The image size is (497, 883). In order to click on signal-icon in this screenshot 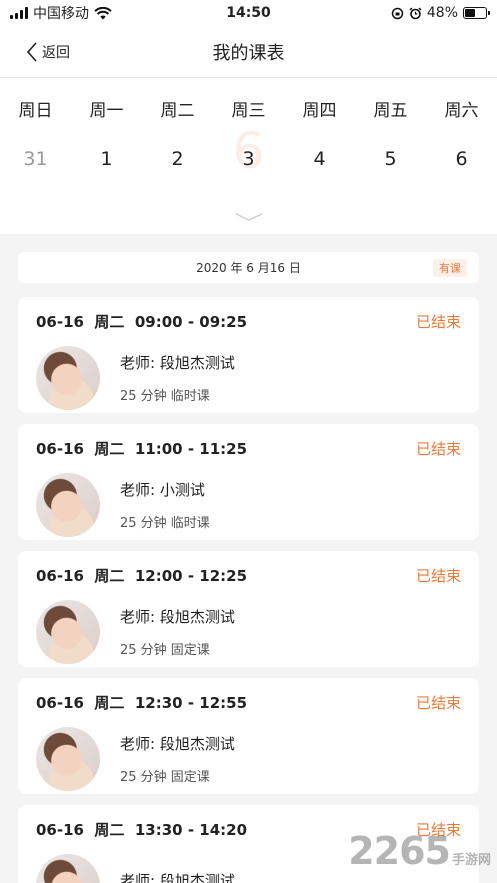, I will do `click(19, 13)`.